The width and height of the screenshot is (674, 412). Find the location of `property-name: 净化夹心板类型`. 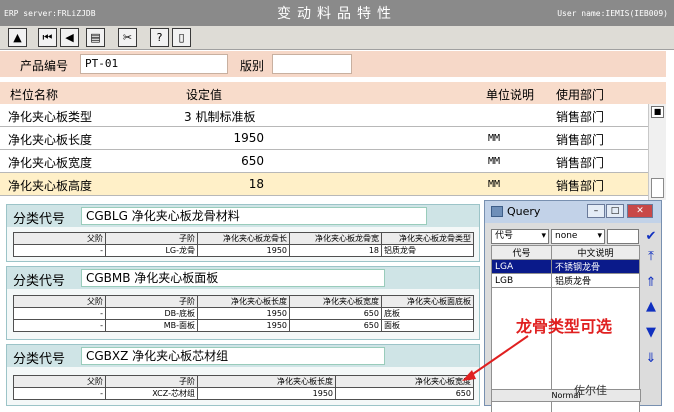

property-name: 净化夹心板类型 is located at coordinates (50, 117).